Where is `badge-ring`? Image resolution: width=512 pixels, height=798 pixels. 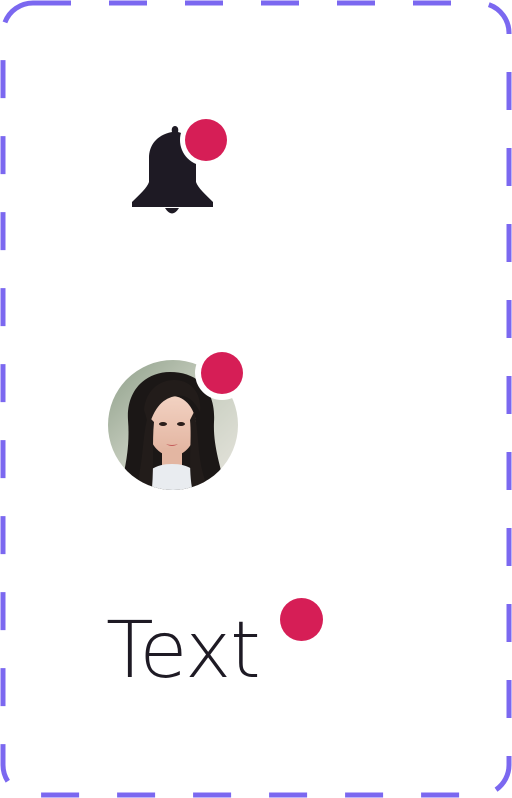 badge-ring is located at coordinates (222, 373).